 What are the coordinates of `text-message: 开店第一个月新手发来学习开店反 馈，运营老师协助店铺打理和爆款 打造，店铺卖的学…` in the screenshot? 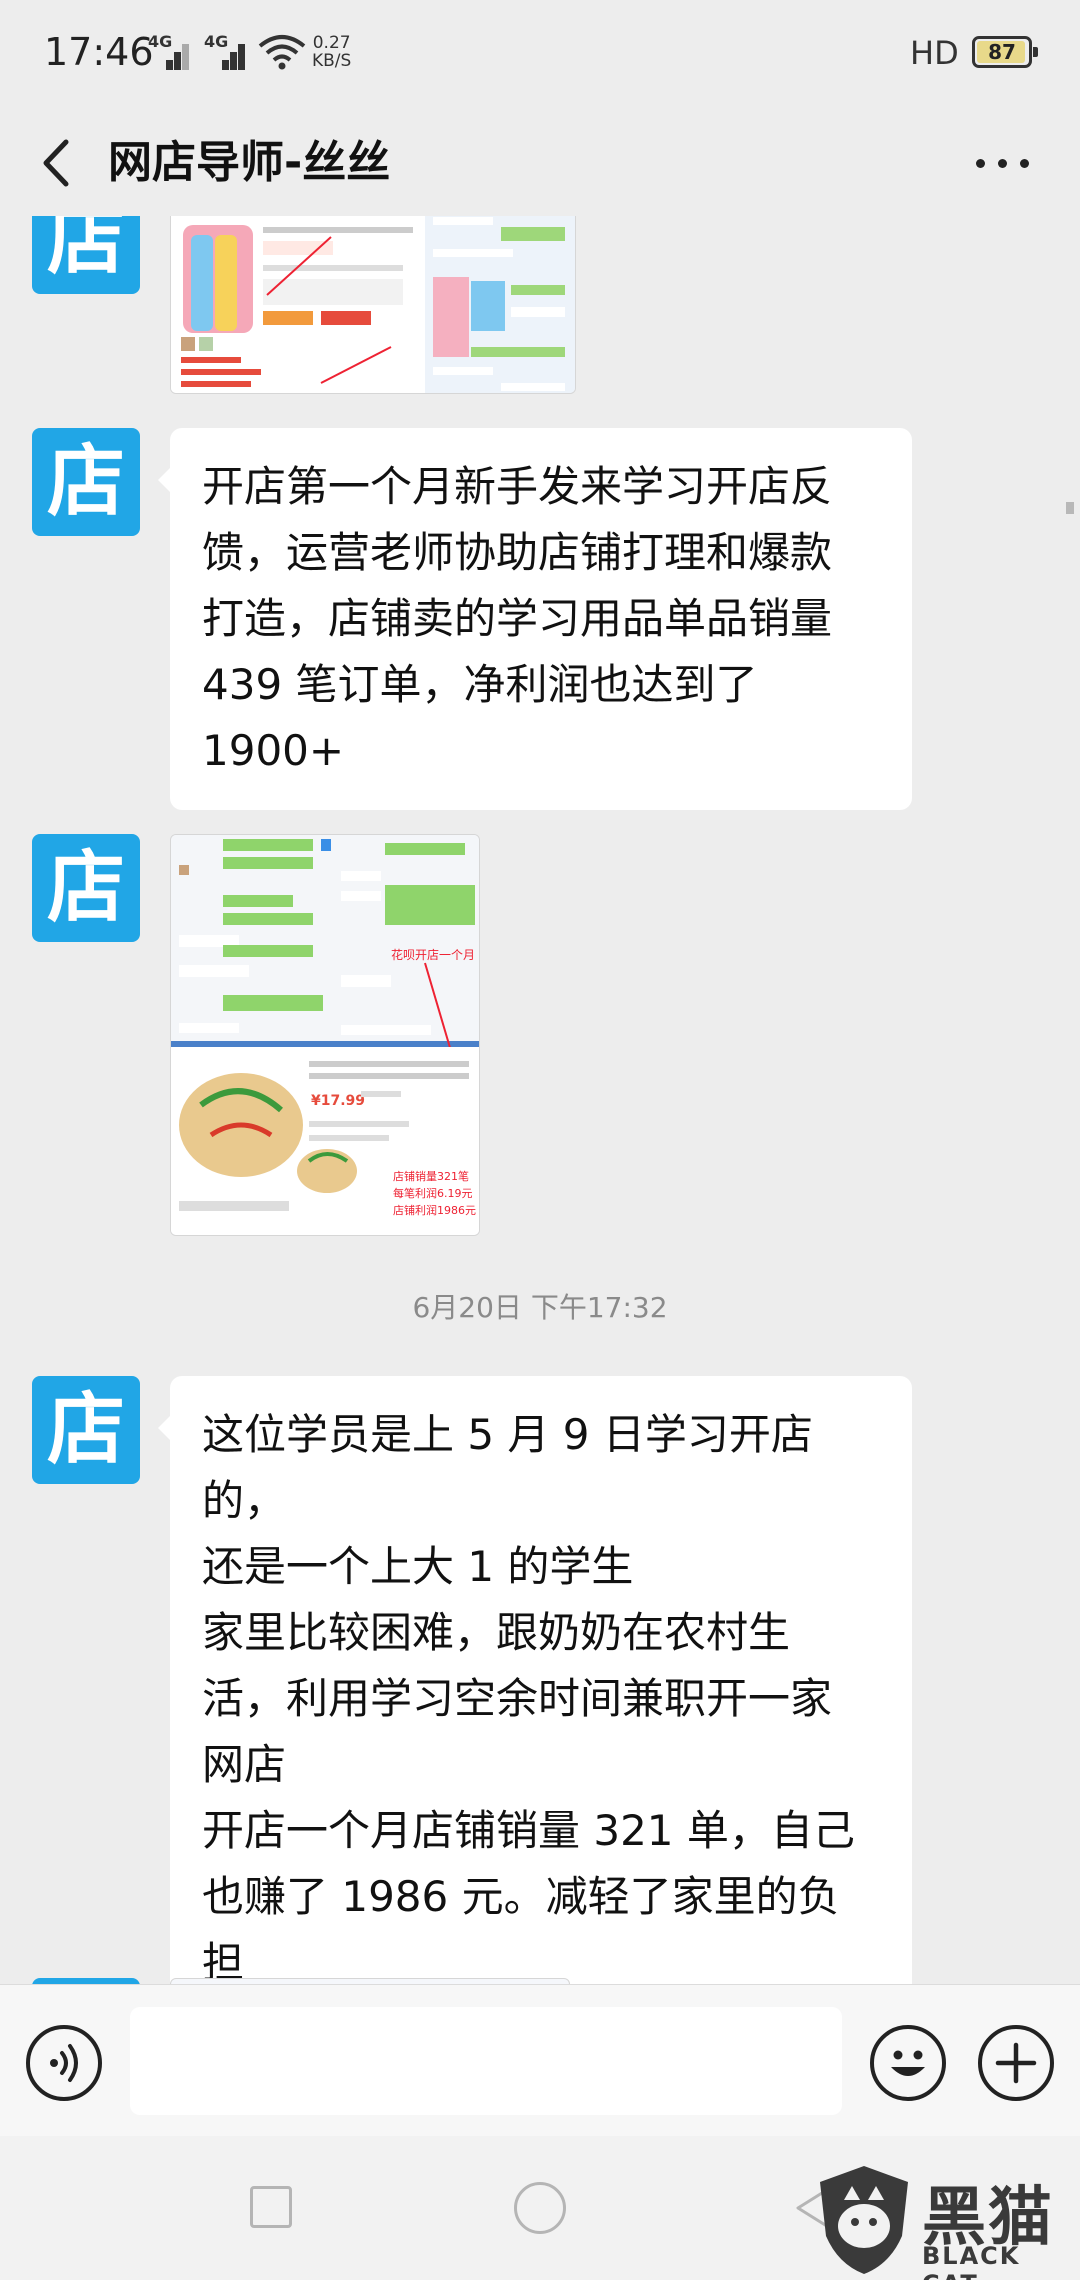 It's located at (535, 619).